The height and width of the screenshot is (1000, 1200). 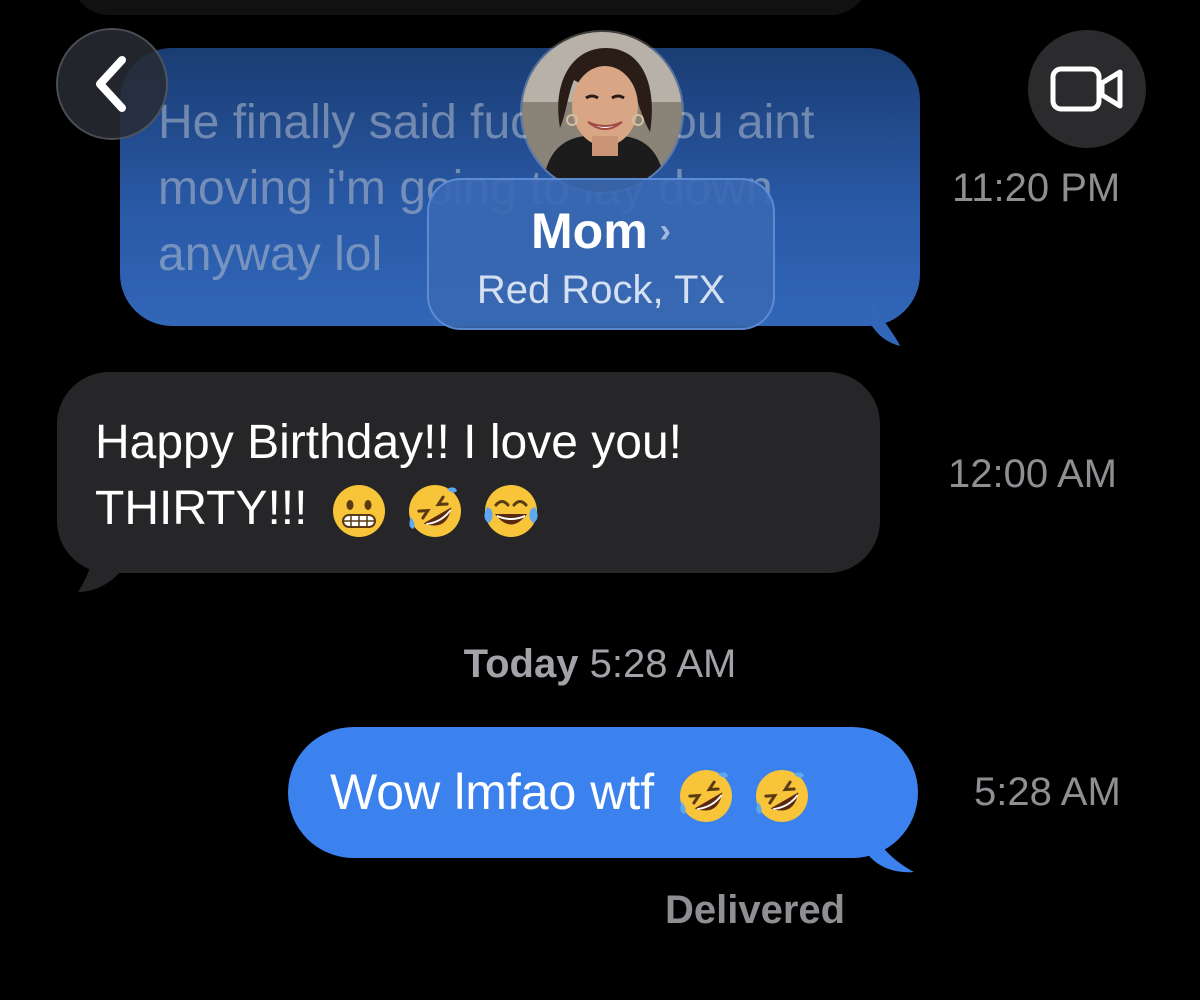 I want to click on avatar-photo, so click(x=602, y=112).